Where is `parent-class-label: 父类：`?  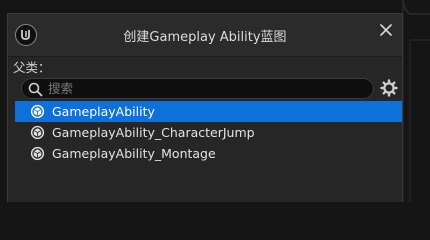
parent-class-label: 父类： is located at coordinates (32, 67).